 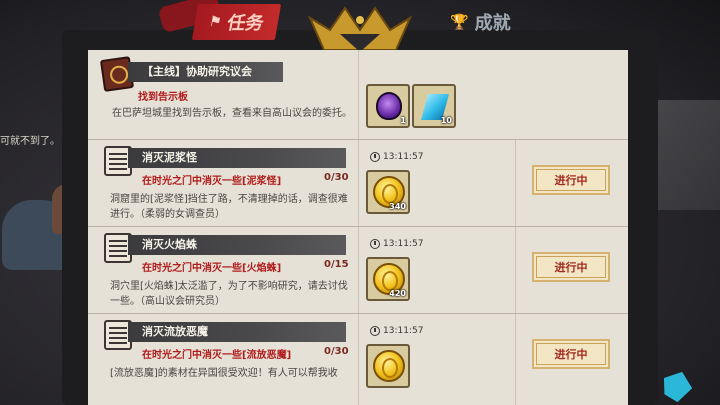 What do you see at coordinates (229, 207) in the screenshot?
I see `quest-description: 洞窟里的[泥浆怪]挡住了路，不清理掉的话，调查很难进行。（柔弱的女调查员）` at bounding box center [229, 207].